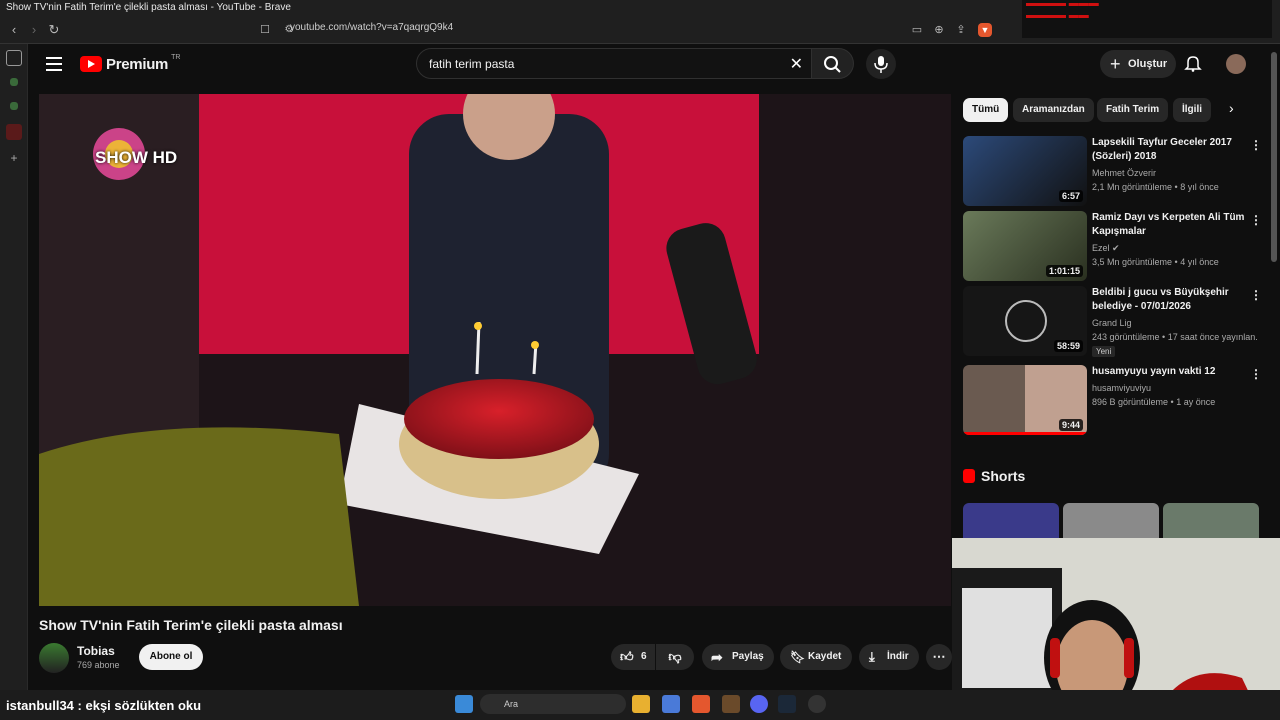 Image resolution: width=1280 pixels, height=720 pixels. I want to click on like-button: 👍︎ 6, so click(633, 657).